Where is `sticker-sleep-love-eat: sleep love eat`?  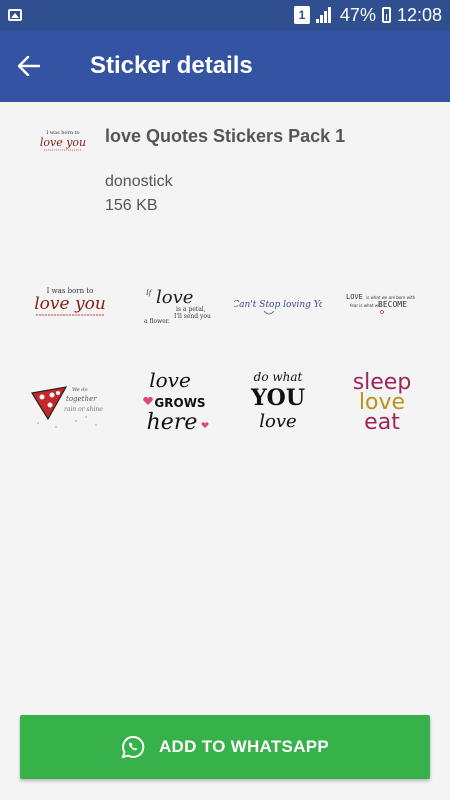
sticker-sleep-love-eat: sleep love eat is located at coordinates (382, 402).